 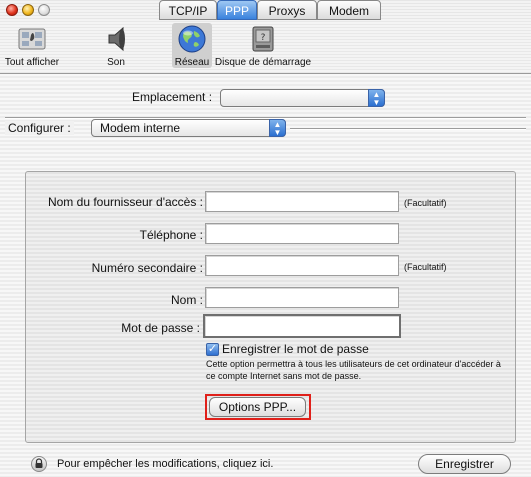 I want to click on configure-separator, so click(x=408, y=129).